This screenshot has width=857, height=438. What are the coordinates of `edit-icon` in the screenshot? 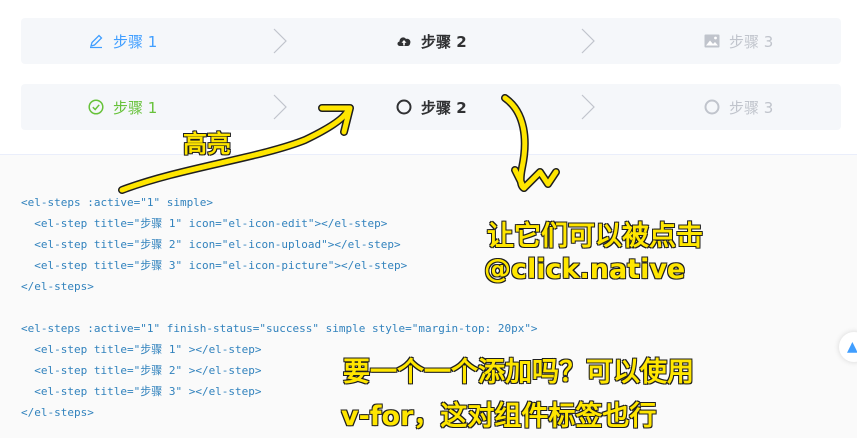 It's located at (96, 41).